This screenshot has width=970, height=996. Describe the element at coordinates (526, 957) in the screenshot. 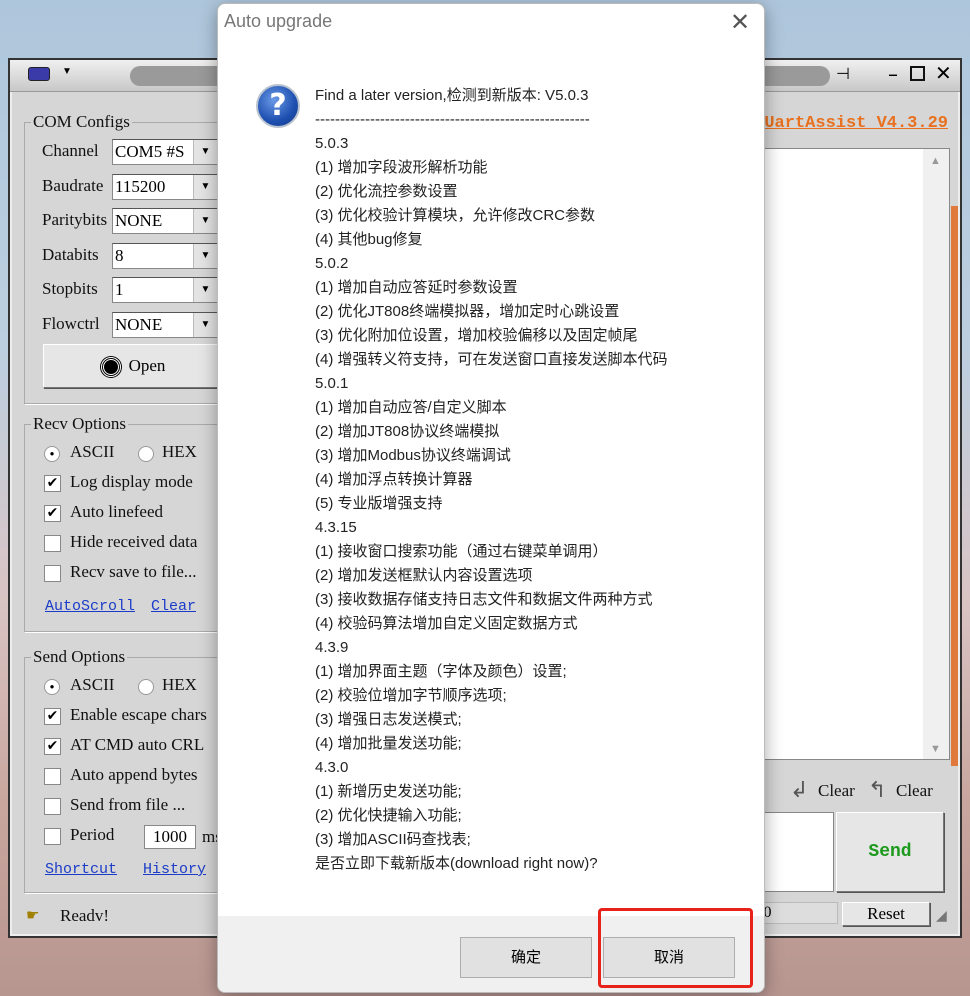

I see `ok-button: 确定` at that location.